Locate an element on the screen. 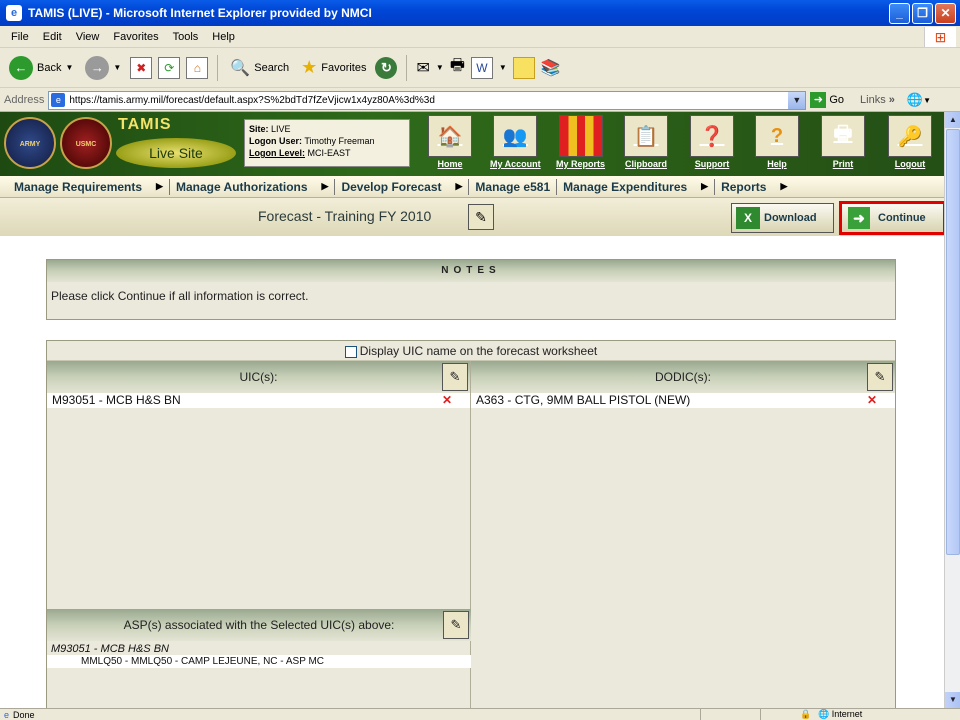 Image resolution: width=960 pixels, height=720 pixels. site-value: LIVE is located at coordinates (281, 129).